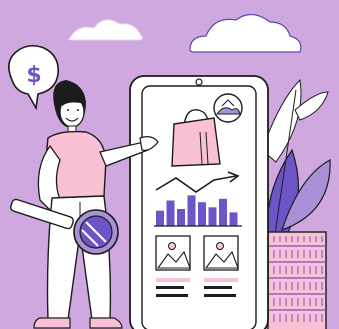 Image resolution: width=339 pixels, height=329 pixels. Describe the element at coordinates (199, 82) in the screenshot. I see `camera-dot` at that location.